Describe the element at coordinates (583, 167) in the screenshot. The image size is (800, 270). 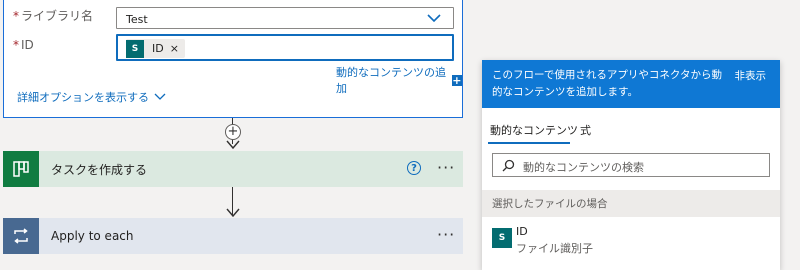
I see `search-placeholder: 動的なコンテンツの検索` at that location.